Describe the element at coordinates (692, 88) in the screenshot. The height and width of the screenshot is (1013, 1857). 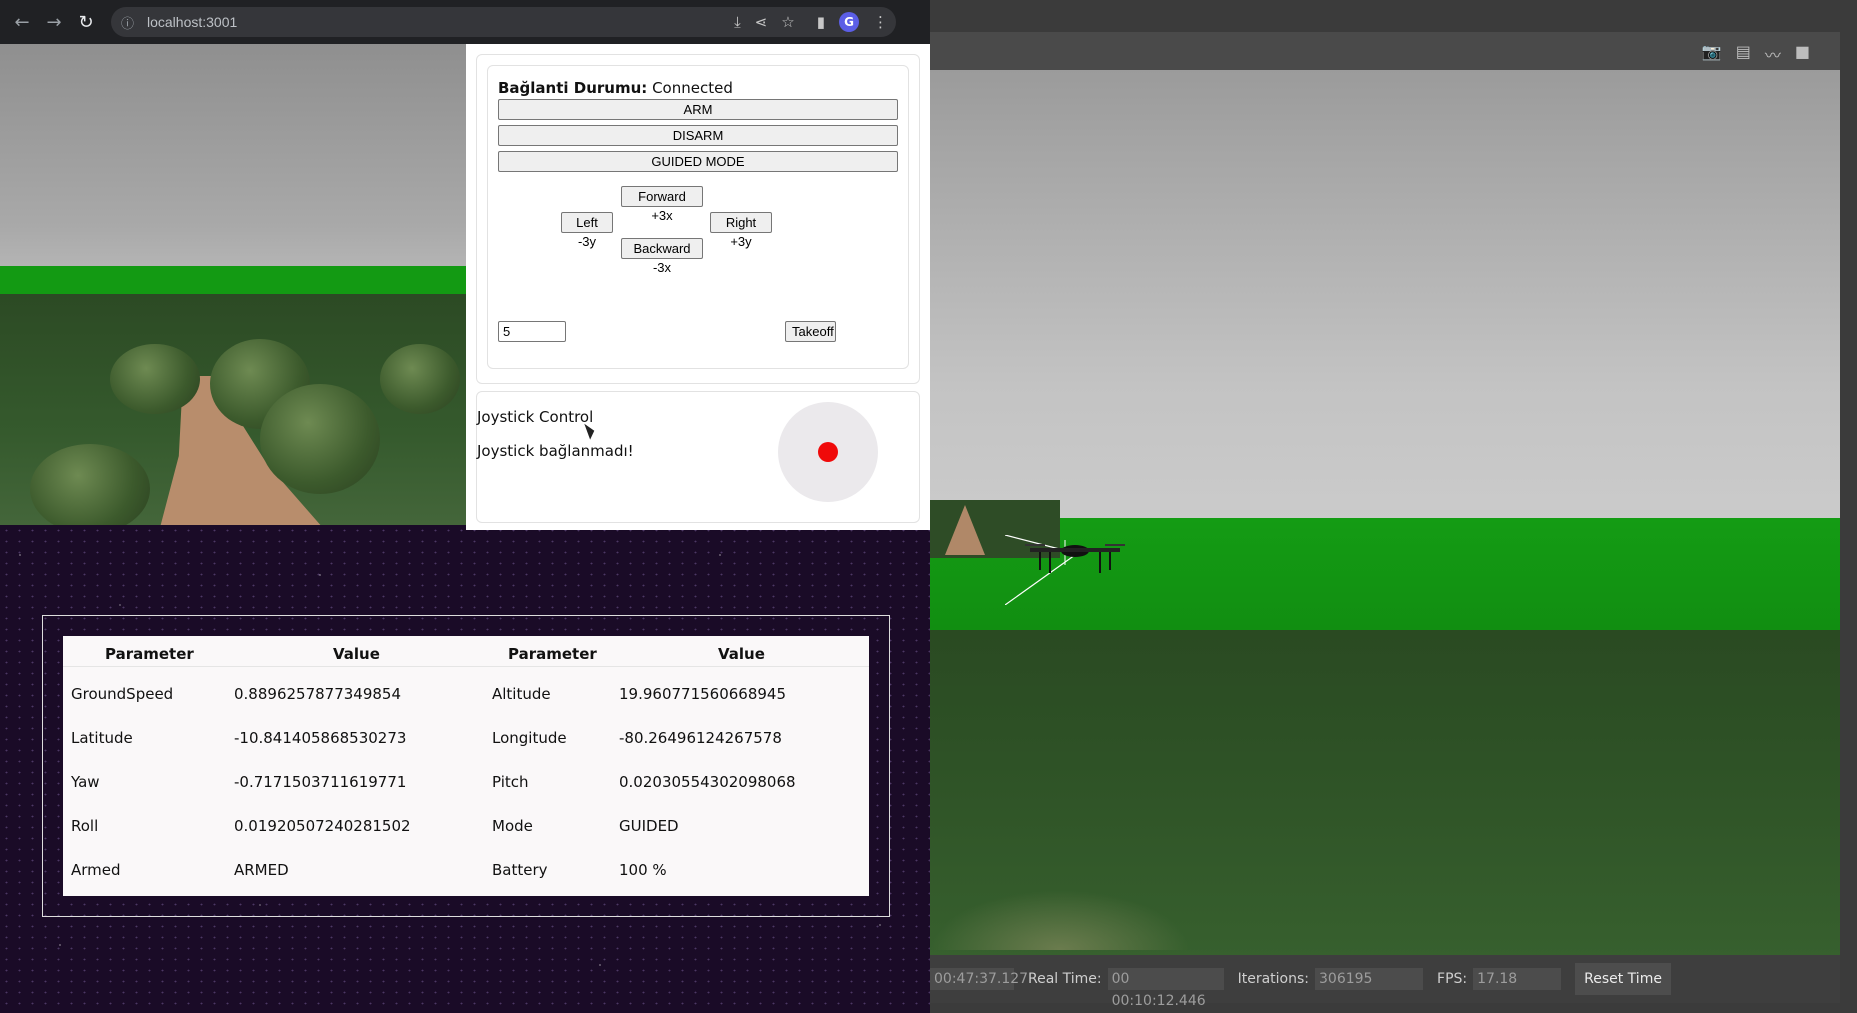
I see `status-value: Connected` at that location.